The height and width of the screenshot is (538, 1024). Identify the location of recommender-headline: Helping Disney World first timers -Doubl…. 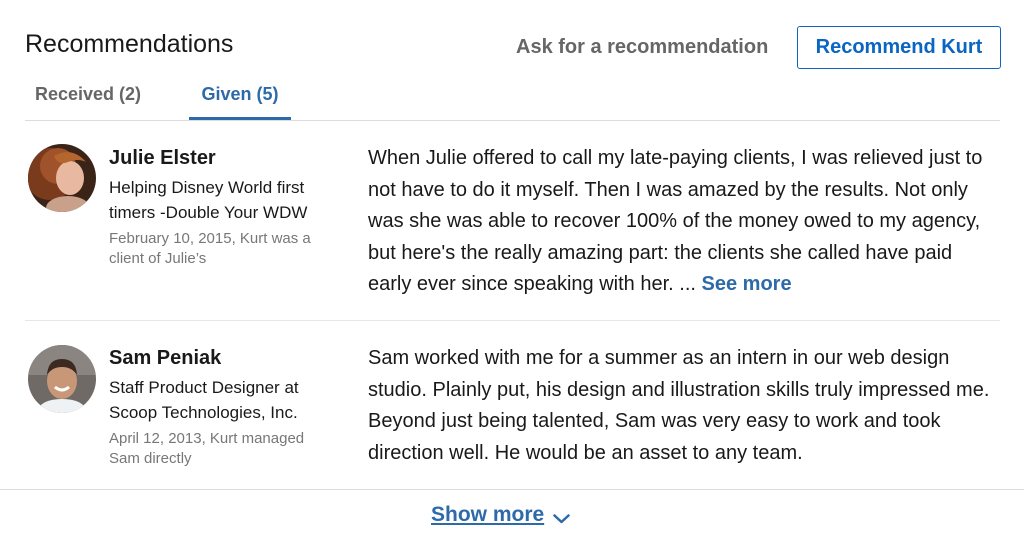
(208, 200).